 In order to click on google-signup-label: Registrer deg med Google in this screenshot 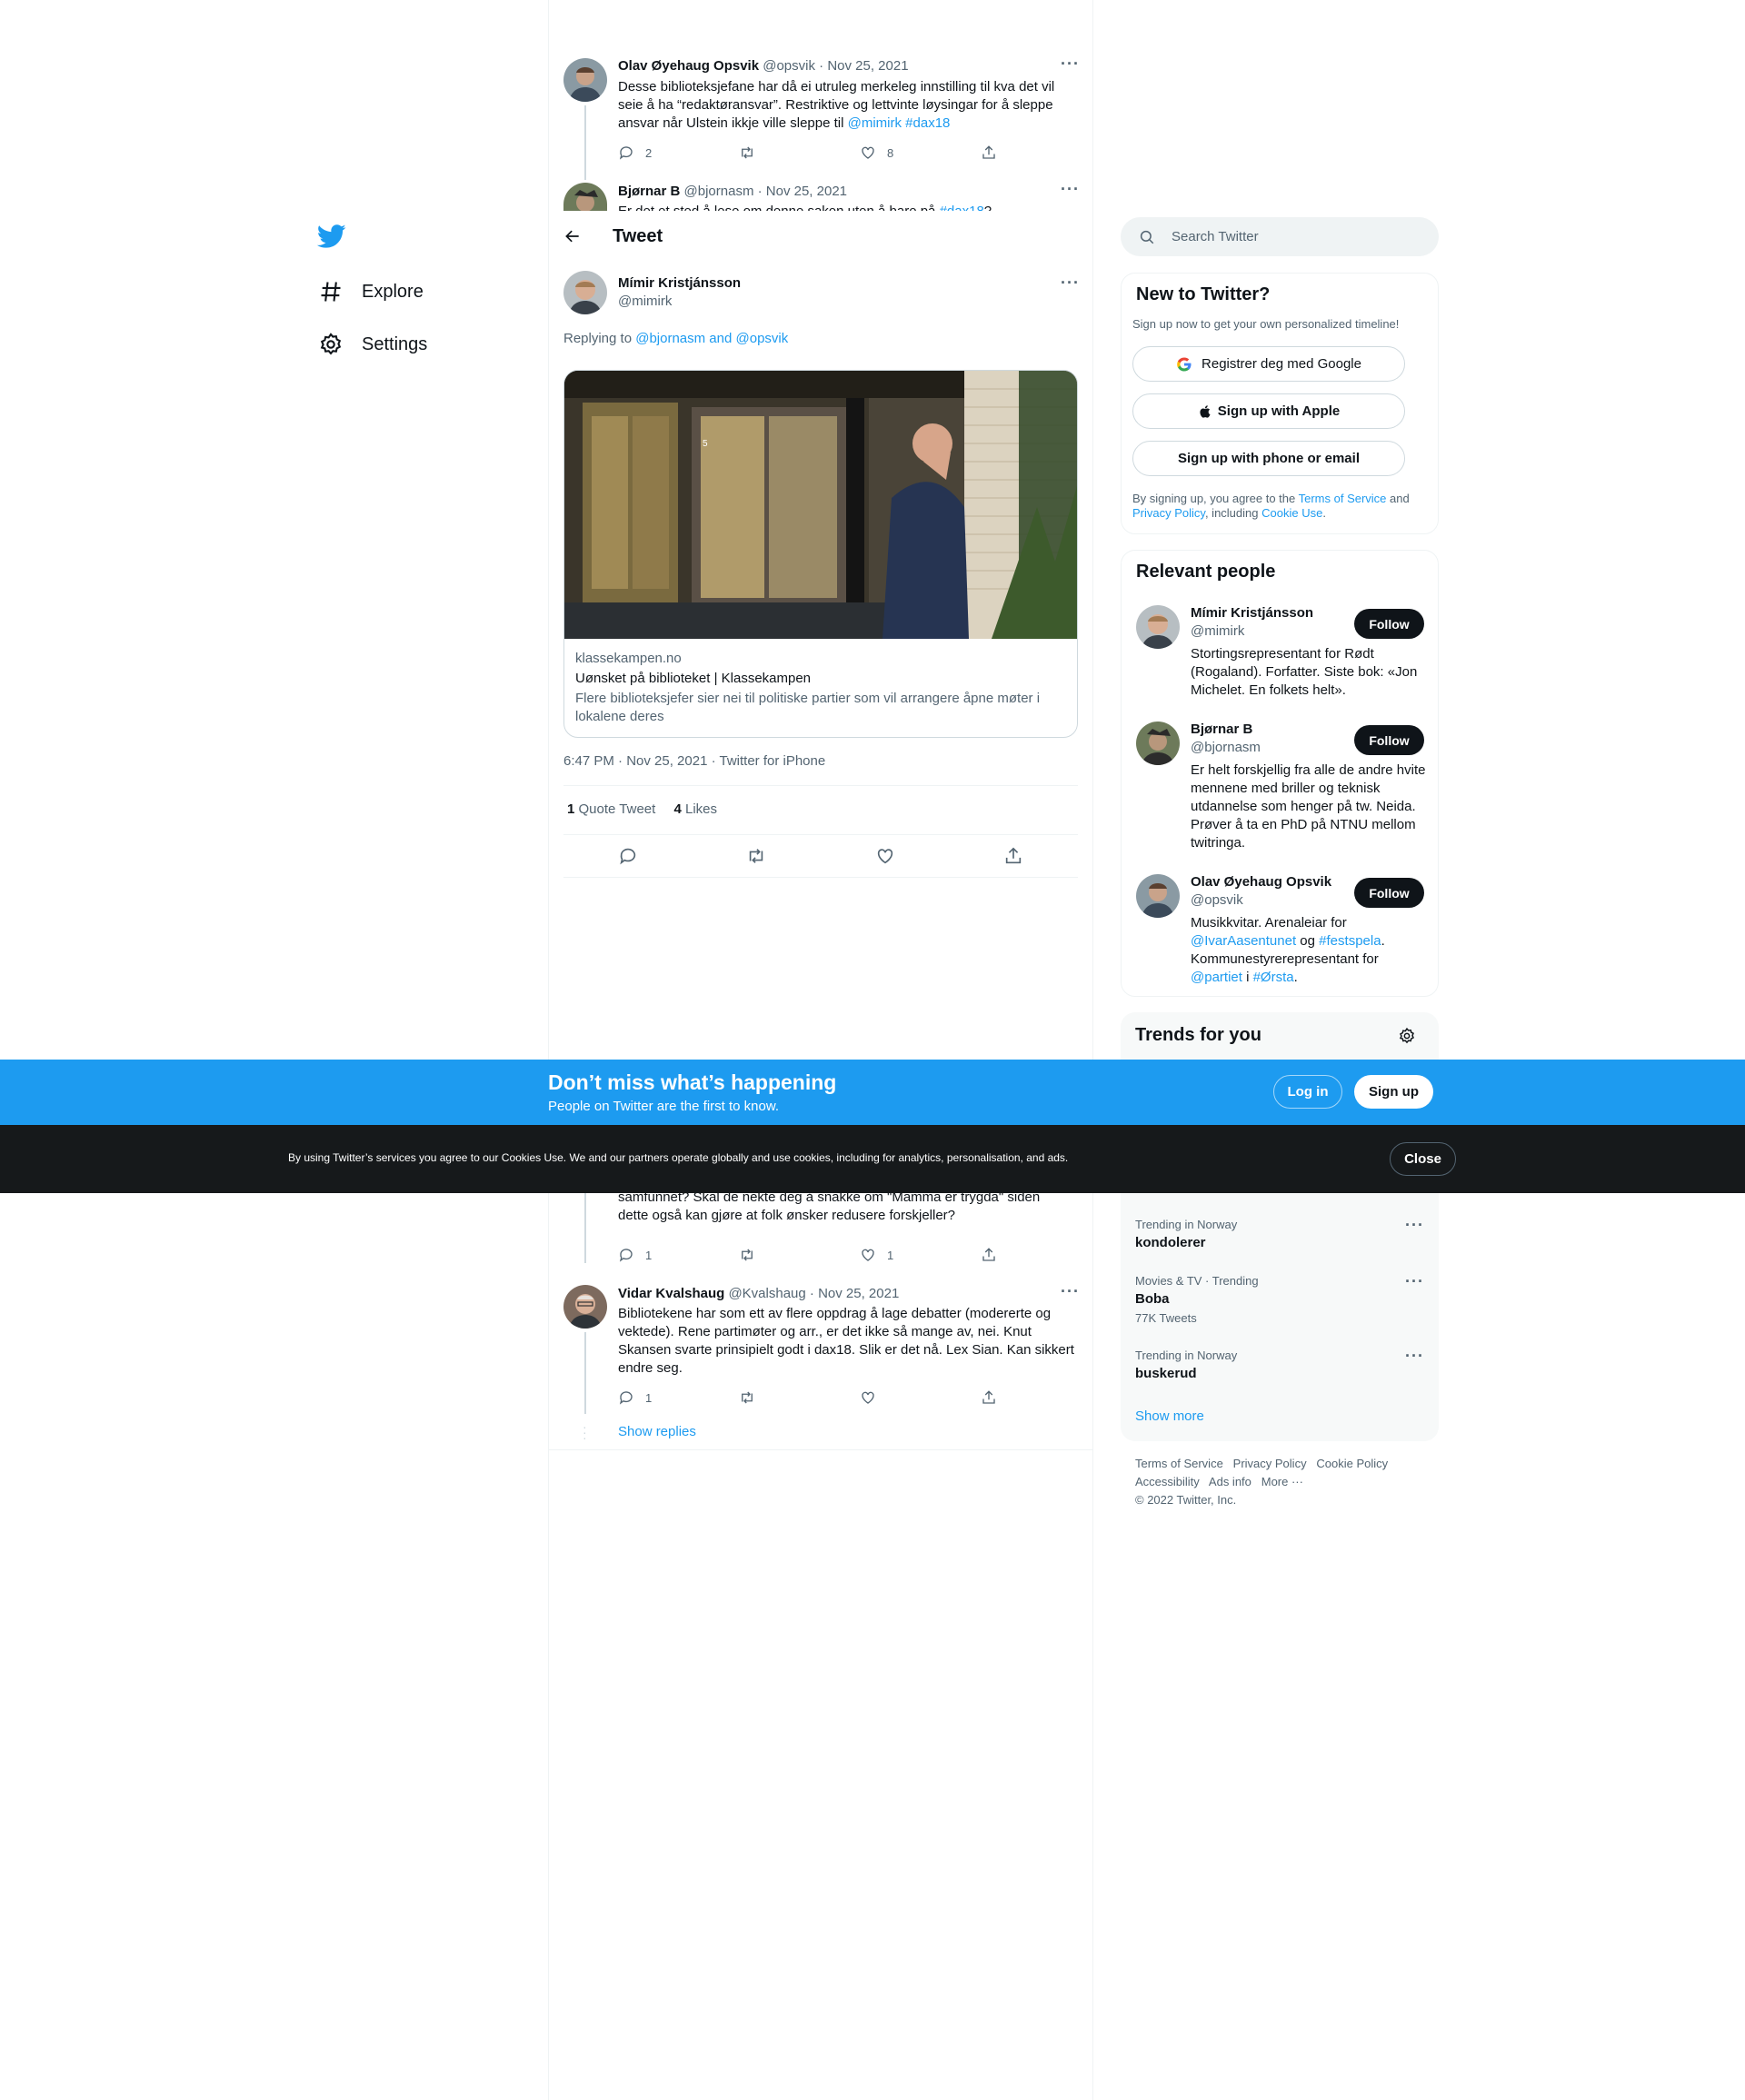, I will do `click(1281, 364)`.